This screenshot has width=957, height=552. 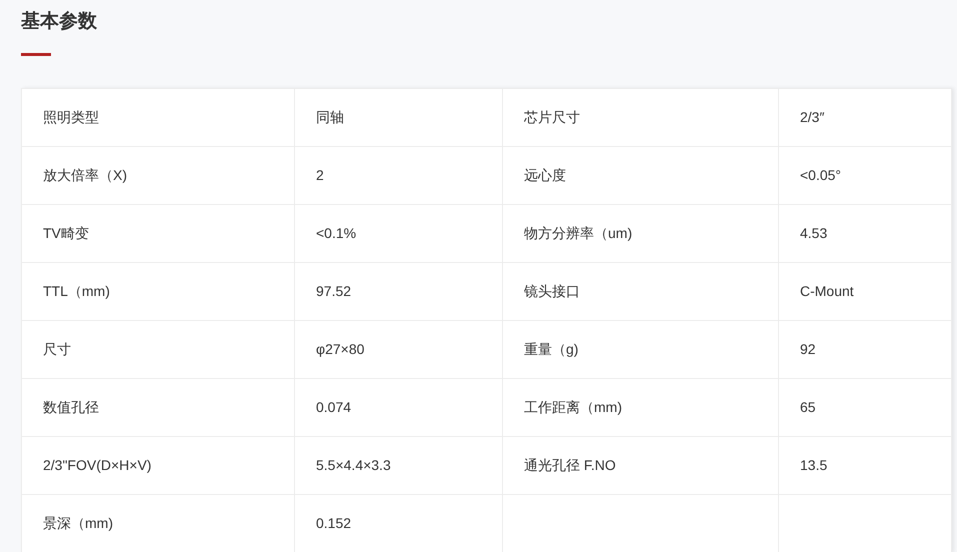 I want to click on parameter-label: 芯片尺寸, so click(x=552, y=117).